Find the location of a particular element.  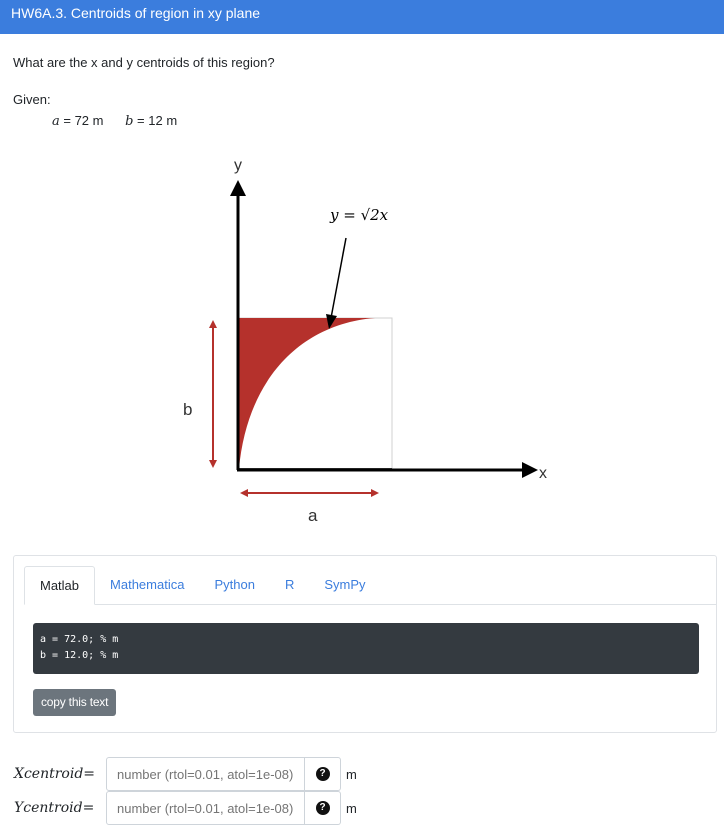

ycentroid-label: Ycentroid= is located at coordinates (60, 808).